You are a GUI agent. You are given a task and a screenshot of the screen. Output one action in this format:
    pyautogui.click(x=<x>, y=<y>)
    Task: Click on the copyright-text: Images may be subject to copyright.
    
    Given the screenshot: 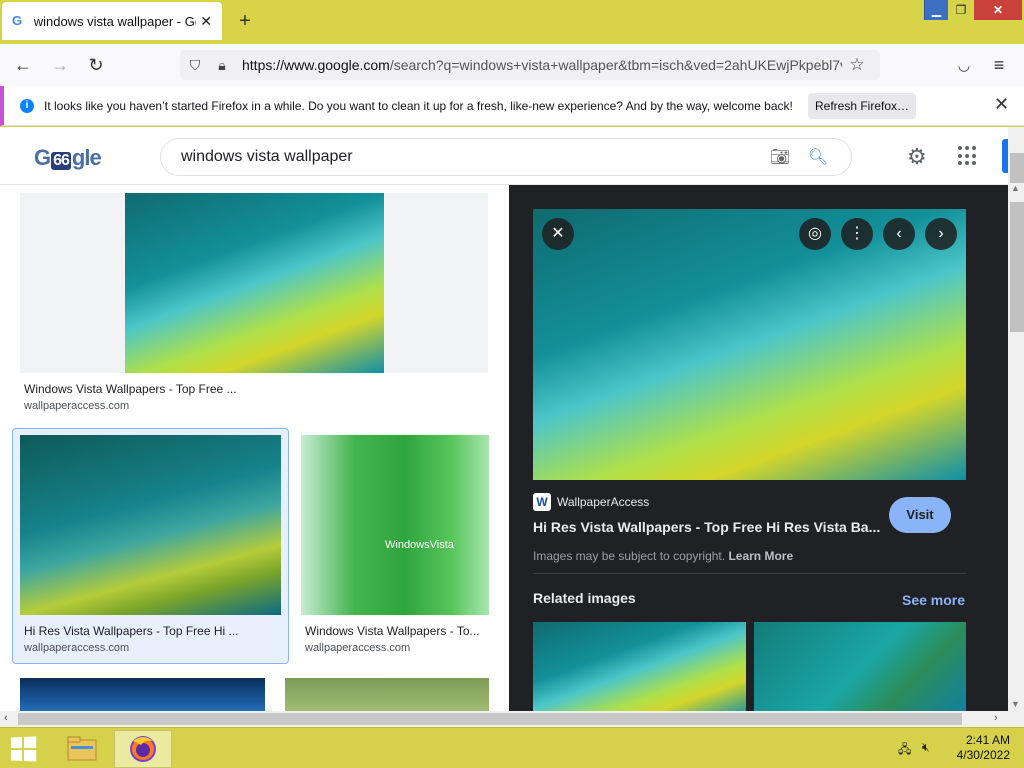 What is the action you would take?
    pyautogui.click(x=629, y=556)
    